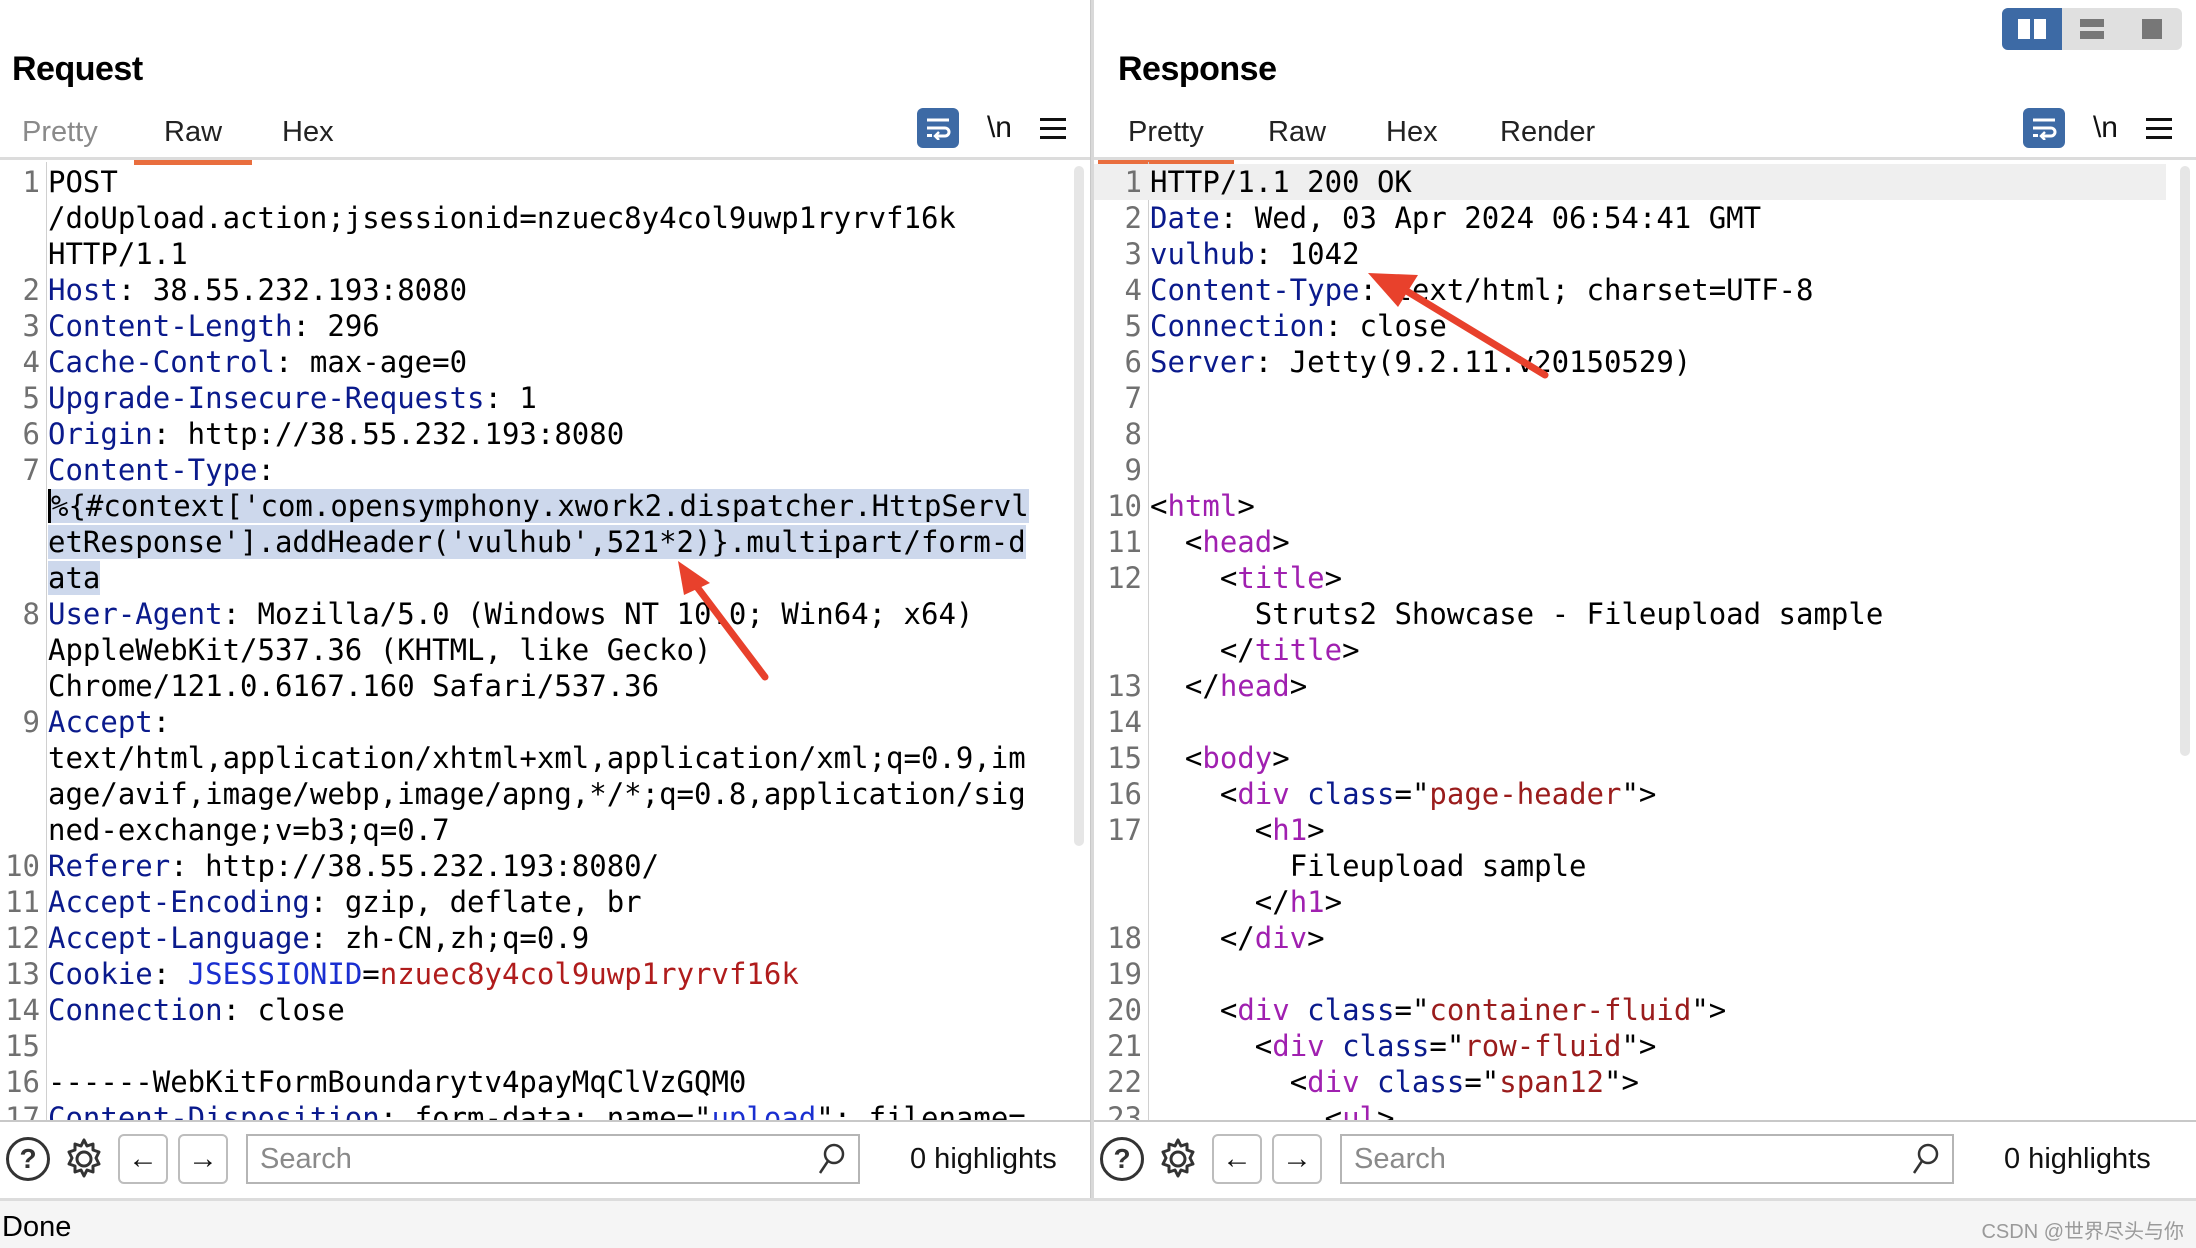 The width and height of the screenshot is (2196, 1248). I want to click on code-line: 4 Cache-Control: max-age=0, so click(530, 362).